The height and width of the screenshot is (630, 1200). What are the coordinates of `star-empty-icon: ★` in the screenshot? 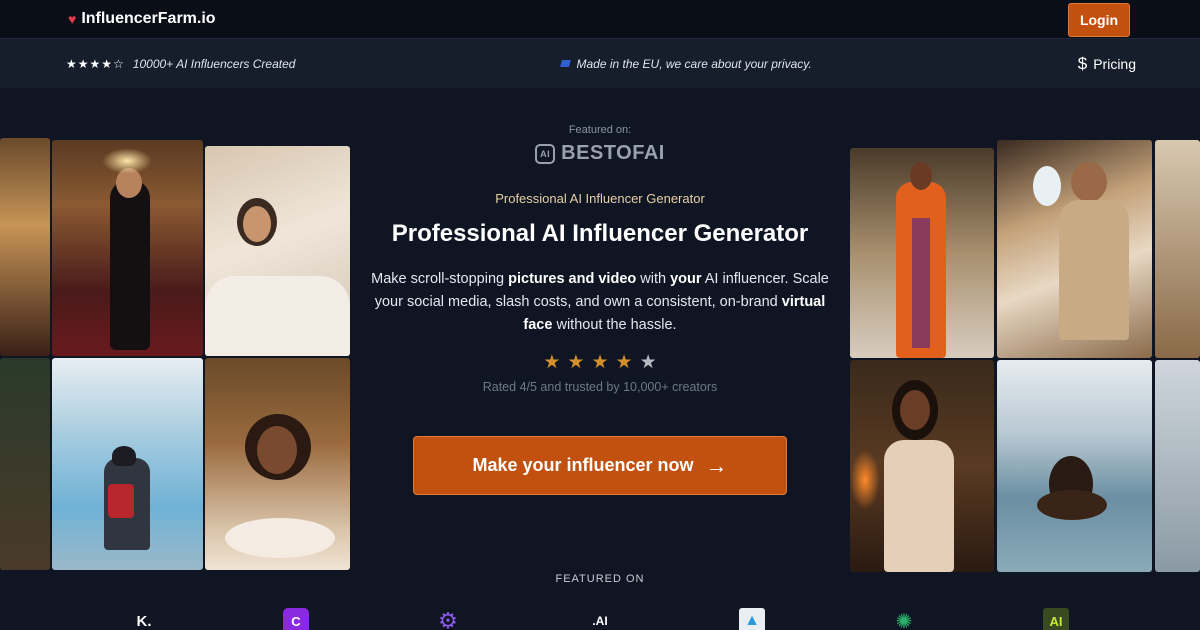 It's located at (648, 362).